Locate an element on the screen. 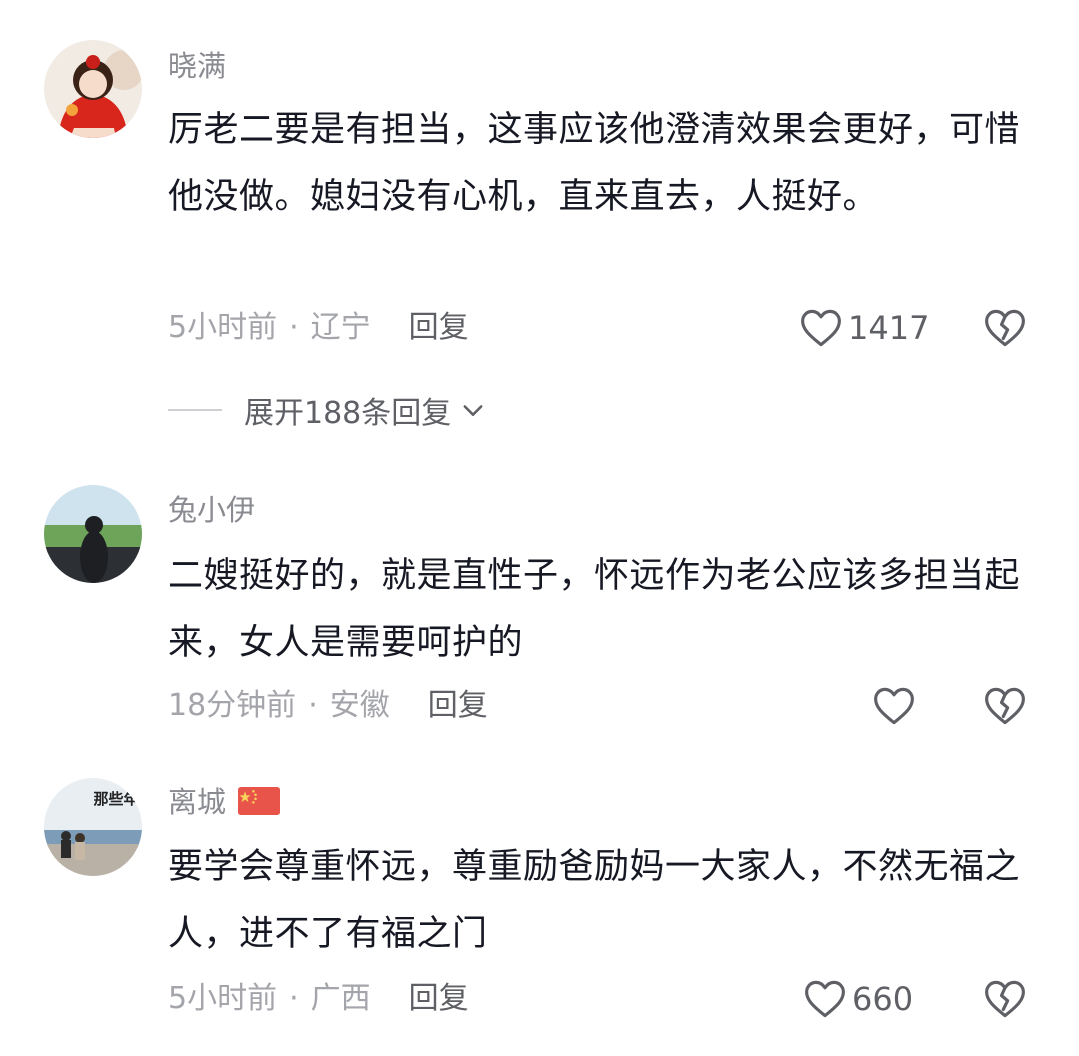 The width and height of the screenshot is (1079, 1056). username: 离城 is located at coordinates (224, 802).